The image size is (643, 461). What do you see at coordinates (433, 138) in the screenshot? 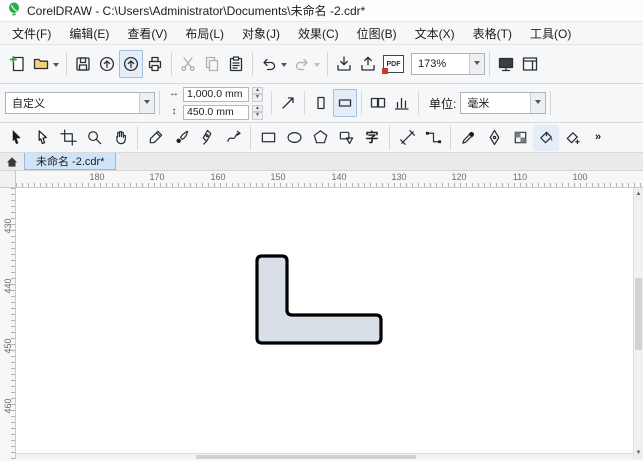
I see `connector-tool` at bounding box center [433, 138].